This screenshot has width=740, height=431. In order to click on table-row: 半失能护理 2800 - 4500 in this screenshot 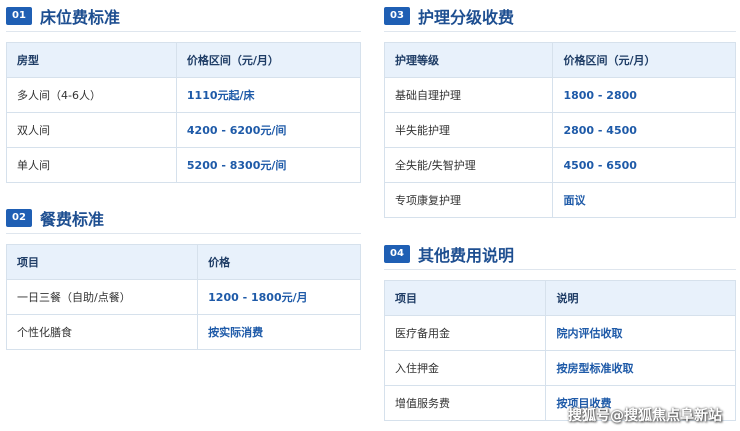, I will do `click(559, 130)`.